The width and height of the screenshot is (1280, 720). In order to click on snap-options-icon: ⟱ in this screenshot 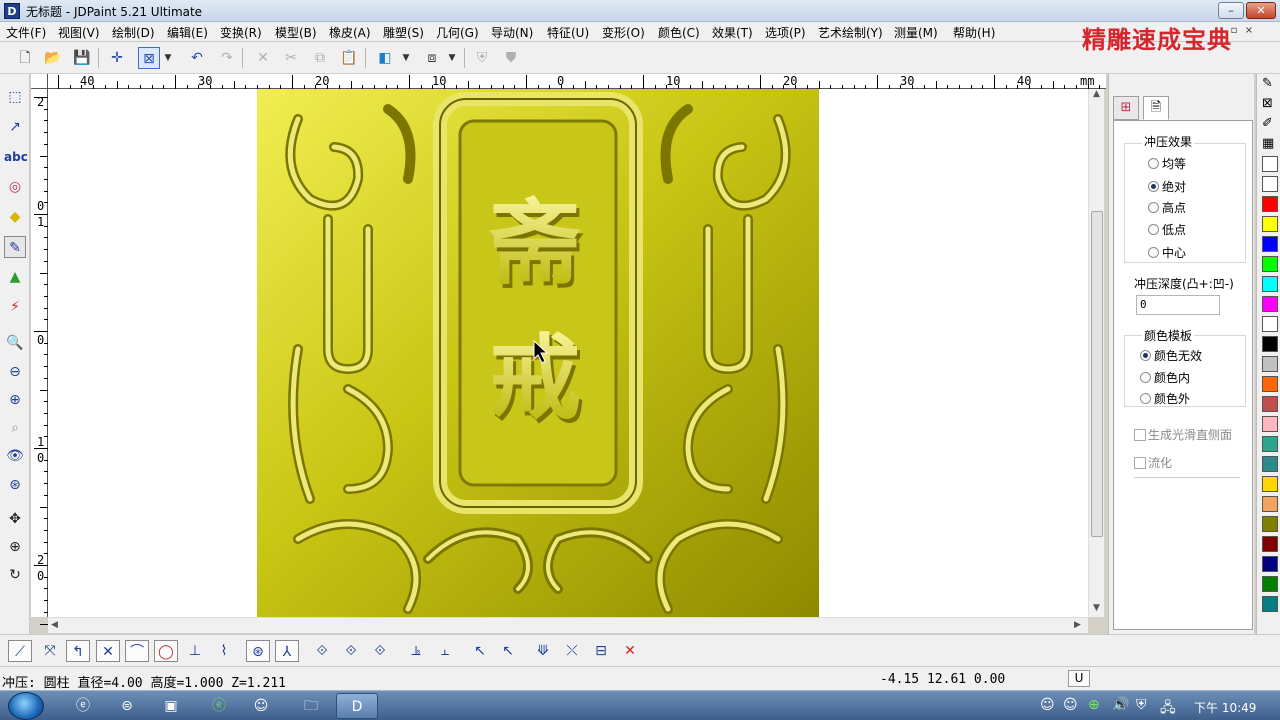, I will do `click(543, 651)`.